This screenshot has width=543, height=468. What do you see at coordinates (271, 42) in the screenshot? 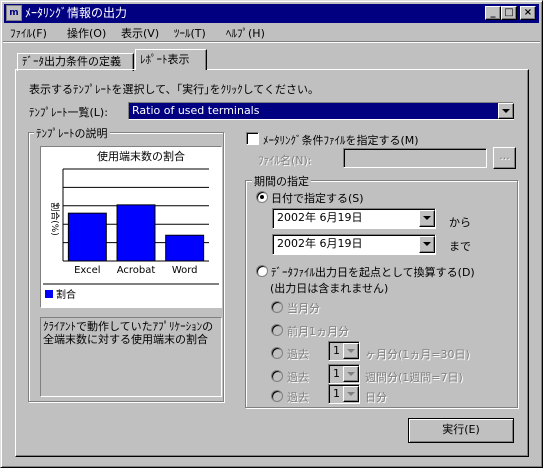
I see `menu-divider` at bounding box center [271, 42].